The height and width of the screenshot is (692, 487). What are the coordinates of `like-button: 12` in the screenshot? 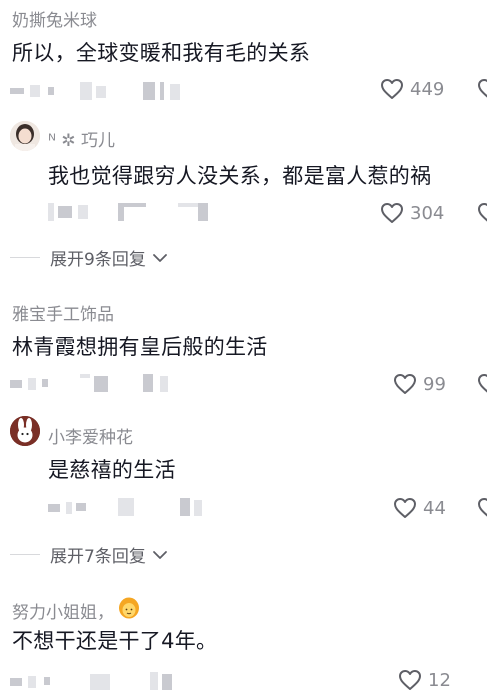 It's located at (424, 680).